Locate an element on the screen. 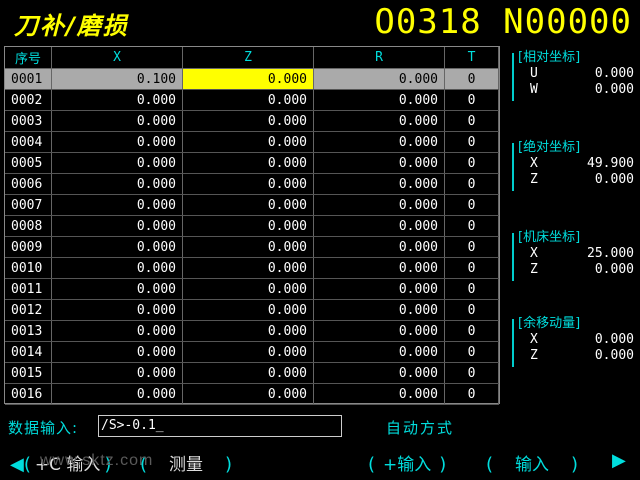 Image resolution: width=640 pixels, height=480 pixels. table-row: 0014 0.000 0.000 0.000 0 is located at coordinates (252, 352).